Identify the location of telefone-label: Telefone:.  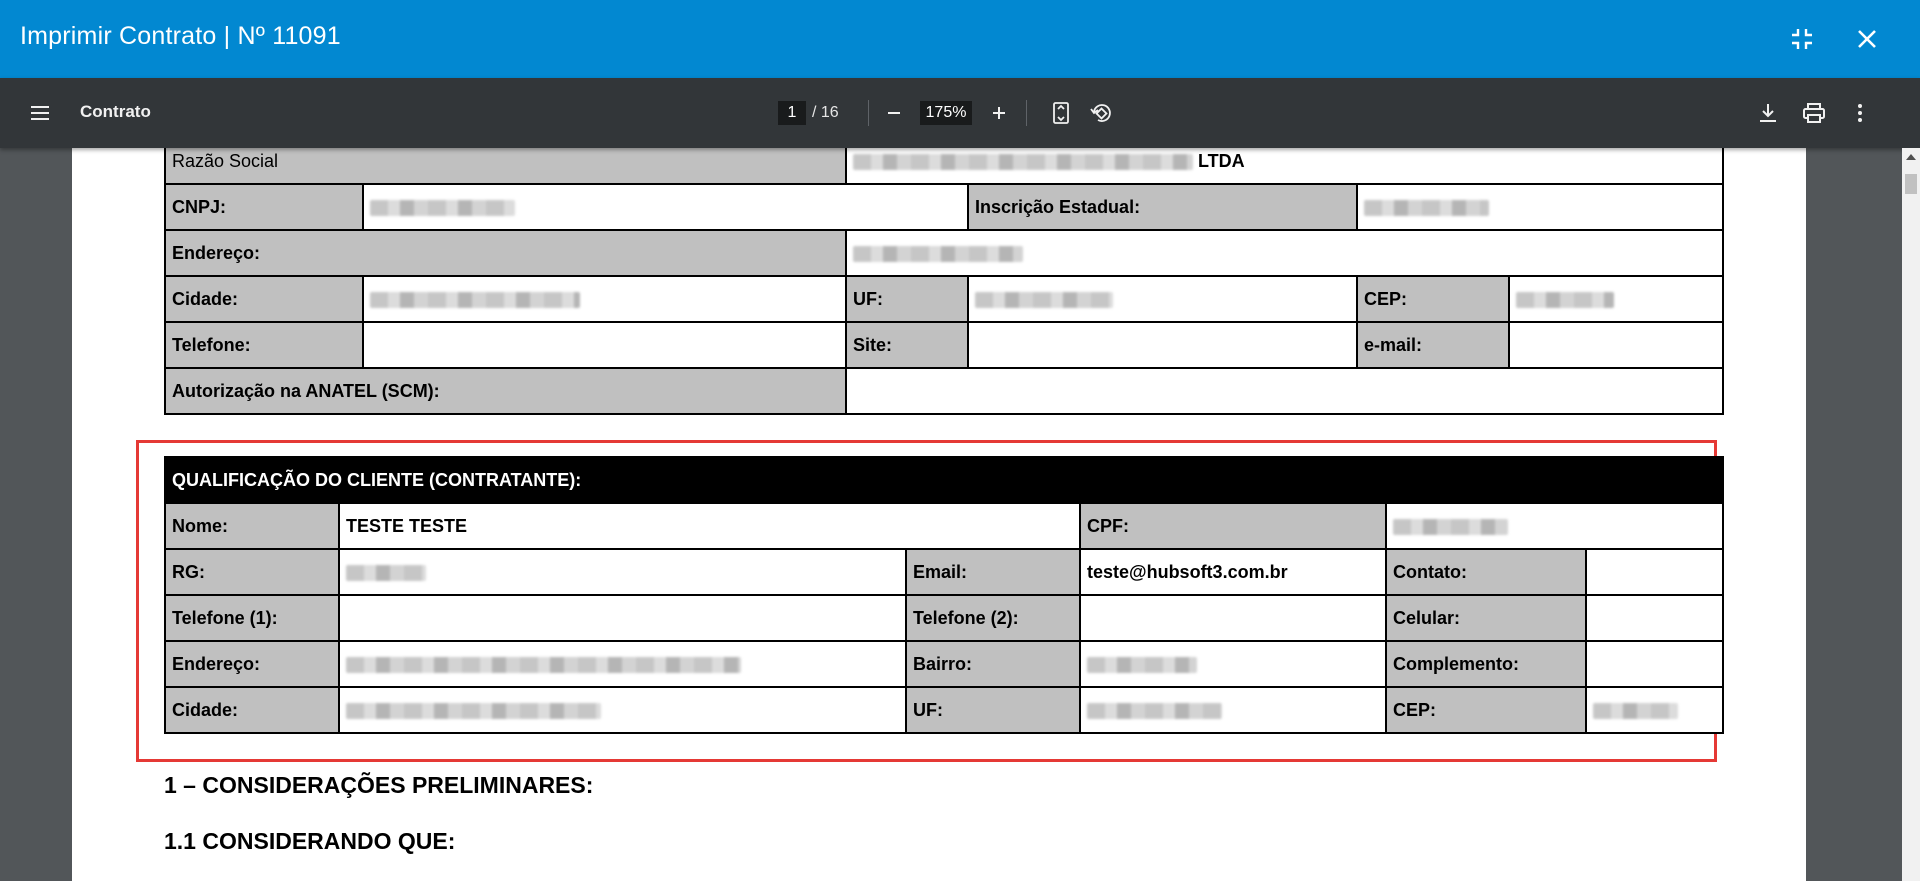
(264, 345).